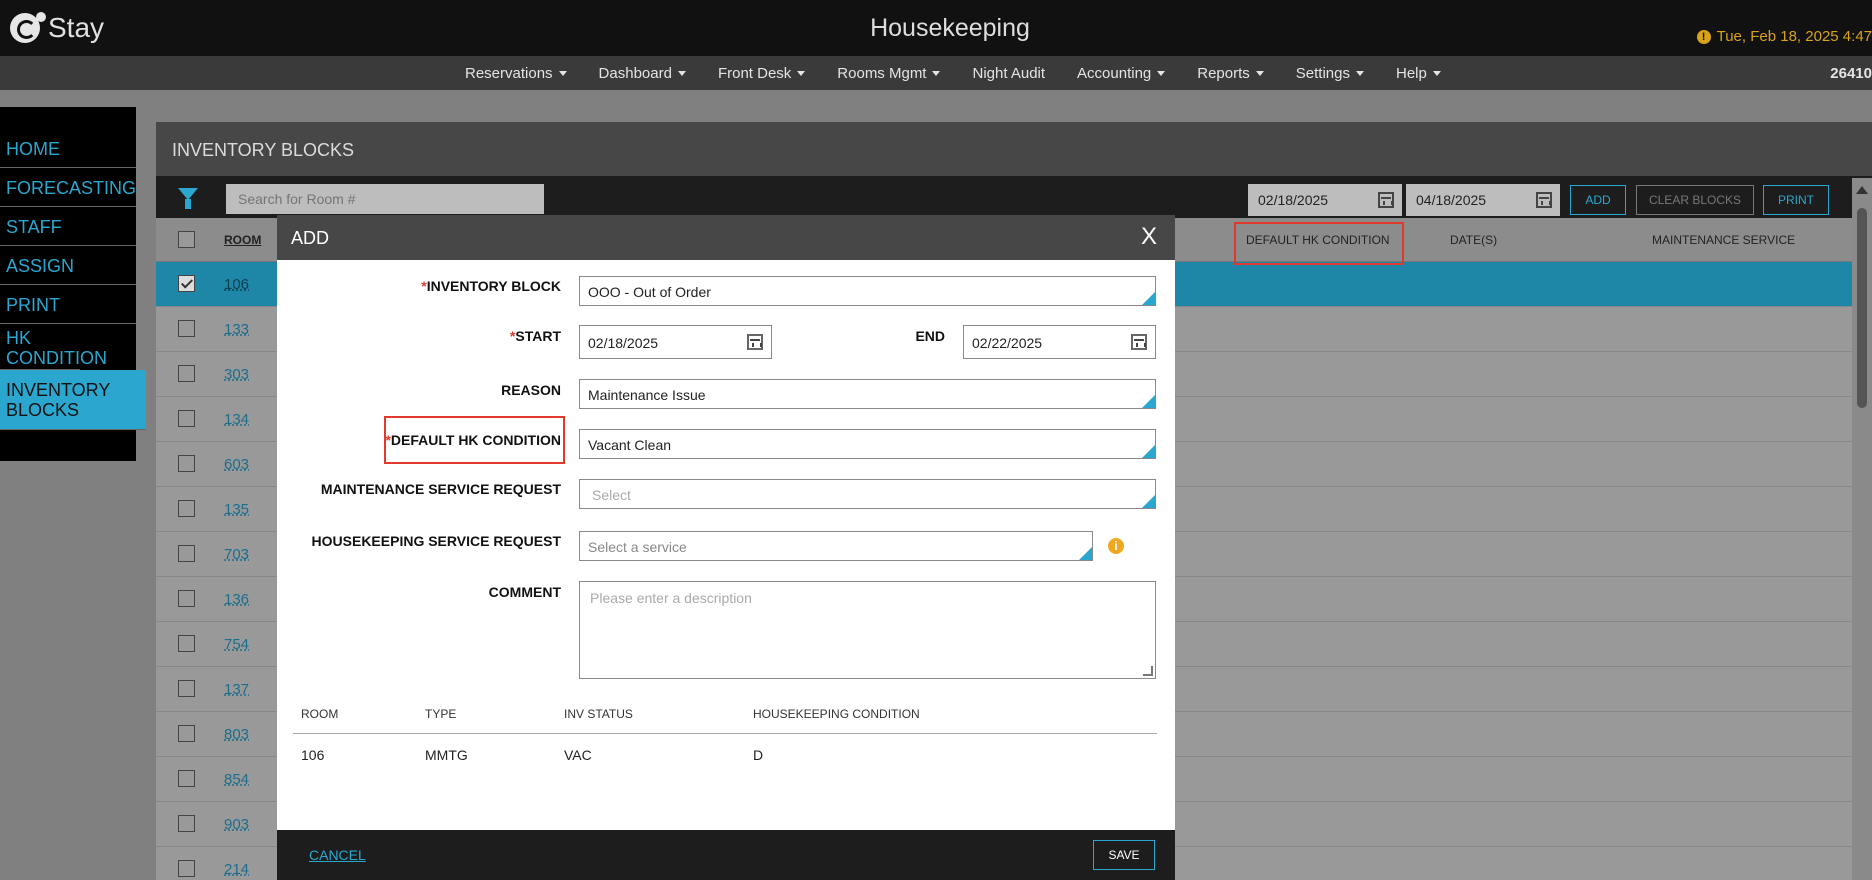  Describe the element at coordinates (758, 755) in the screenshot. I see `td-housekeeping-condition: D` at that location.